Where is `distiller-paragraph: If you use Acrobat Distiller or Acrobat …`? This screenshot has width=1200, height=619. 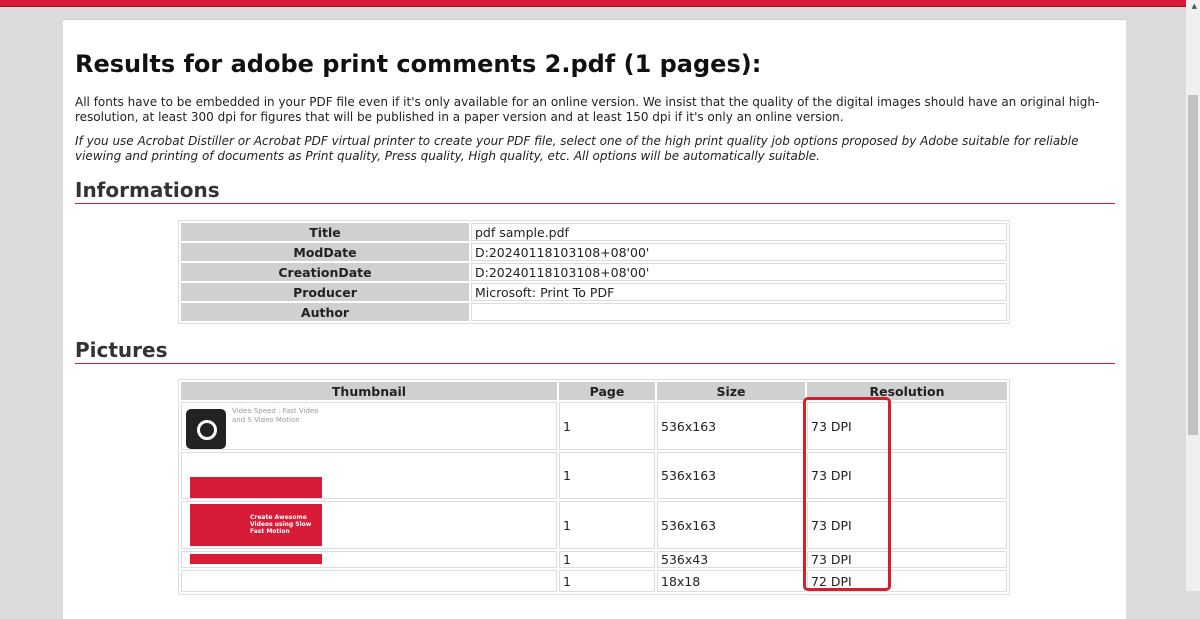 distiller-paragraph: If you use Acrobat Distiller or Acrobat … is located at coordinates (577, 148).